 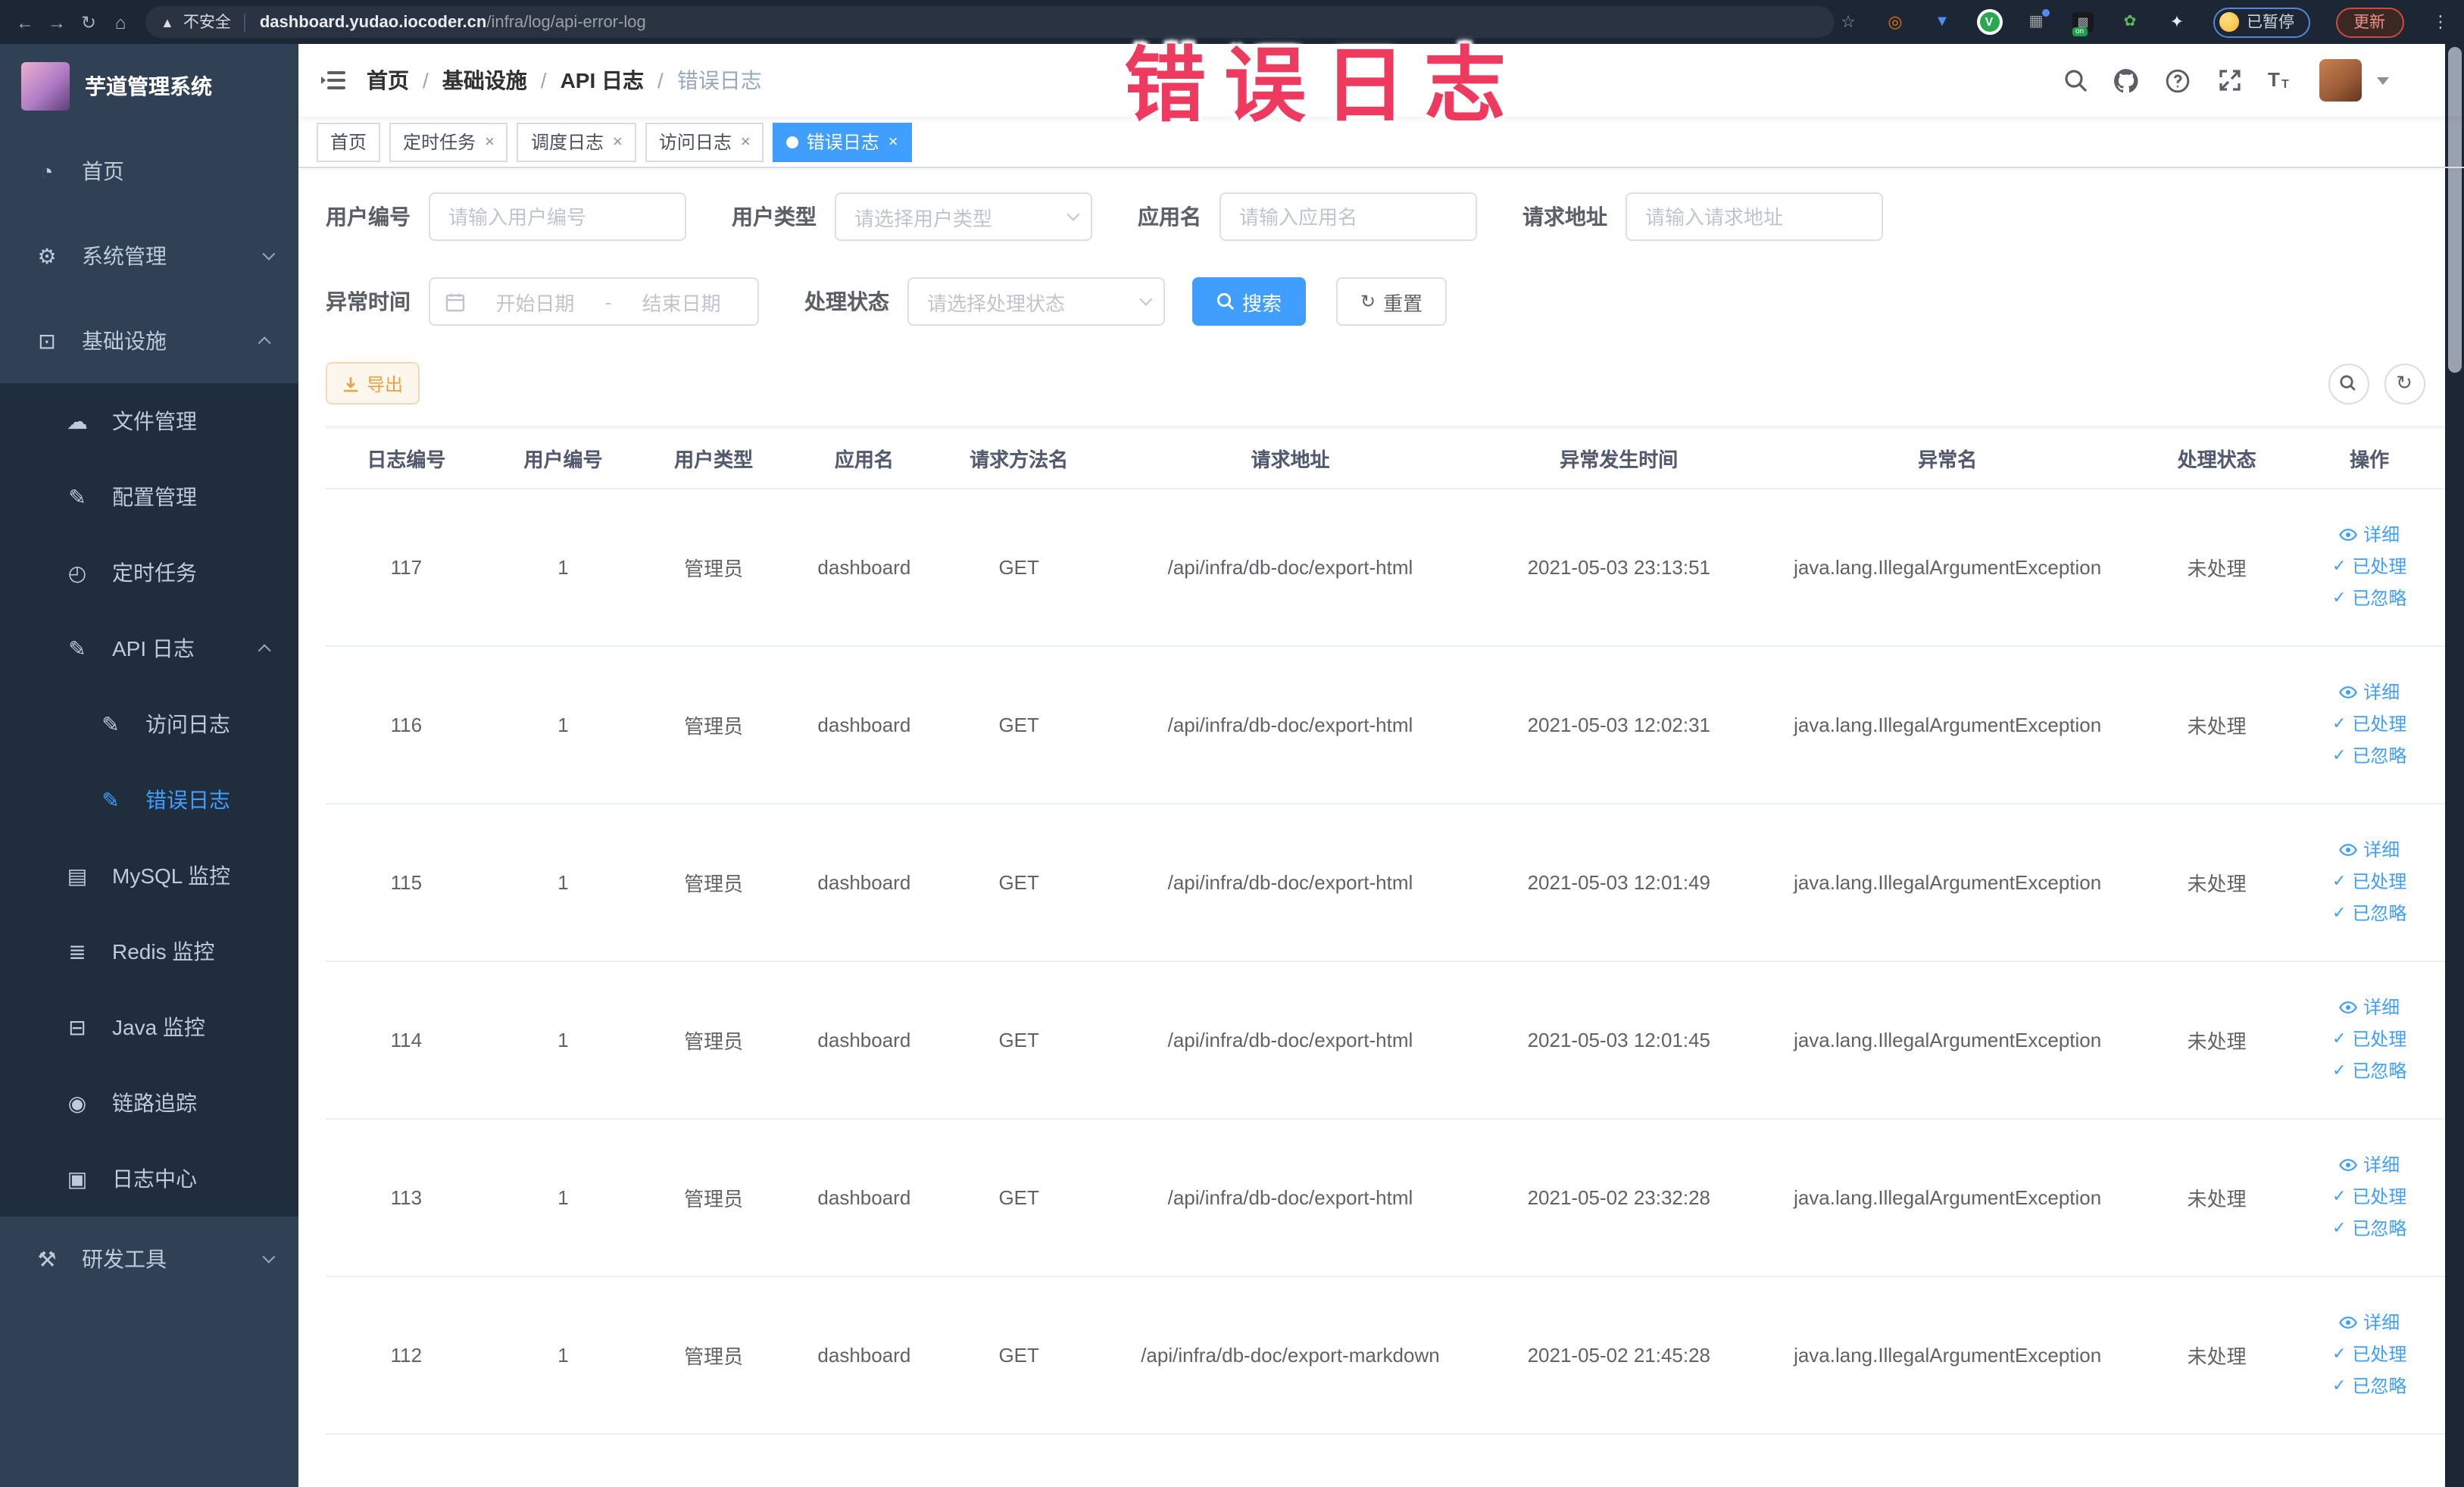 What do you see at coordinates (2404, 383) in the screenshot?
I see `refresh-table-button: ↻` at bounding box center [2404, 383].